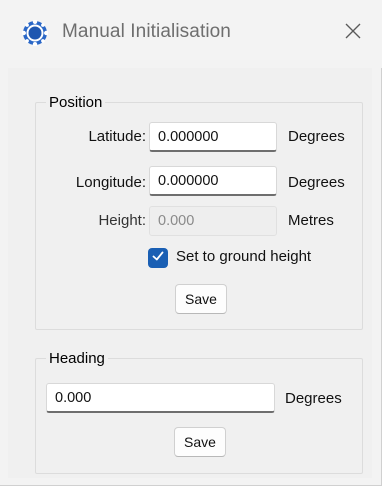 This screenshot has width=382, height=486. I want to click on position-save-button: Save, so click(201, 299).